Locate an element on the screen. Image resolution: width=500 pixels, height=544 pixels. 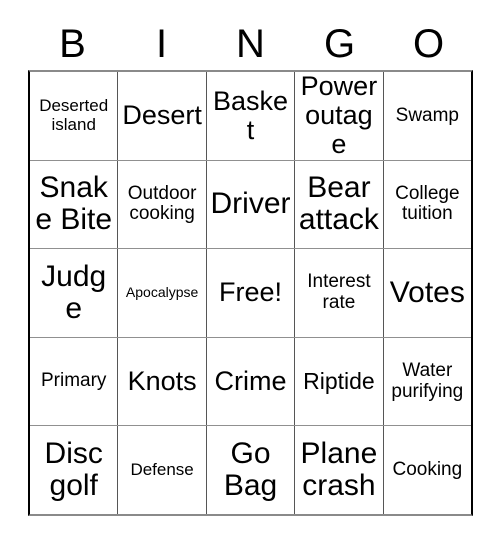
bingo-cell-label: Primary is located at coordinates (73, 381).